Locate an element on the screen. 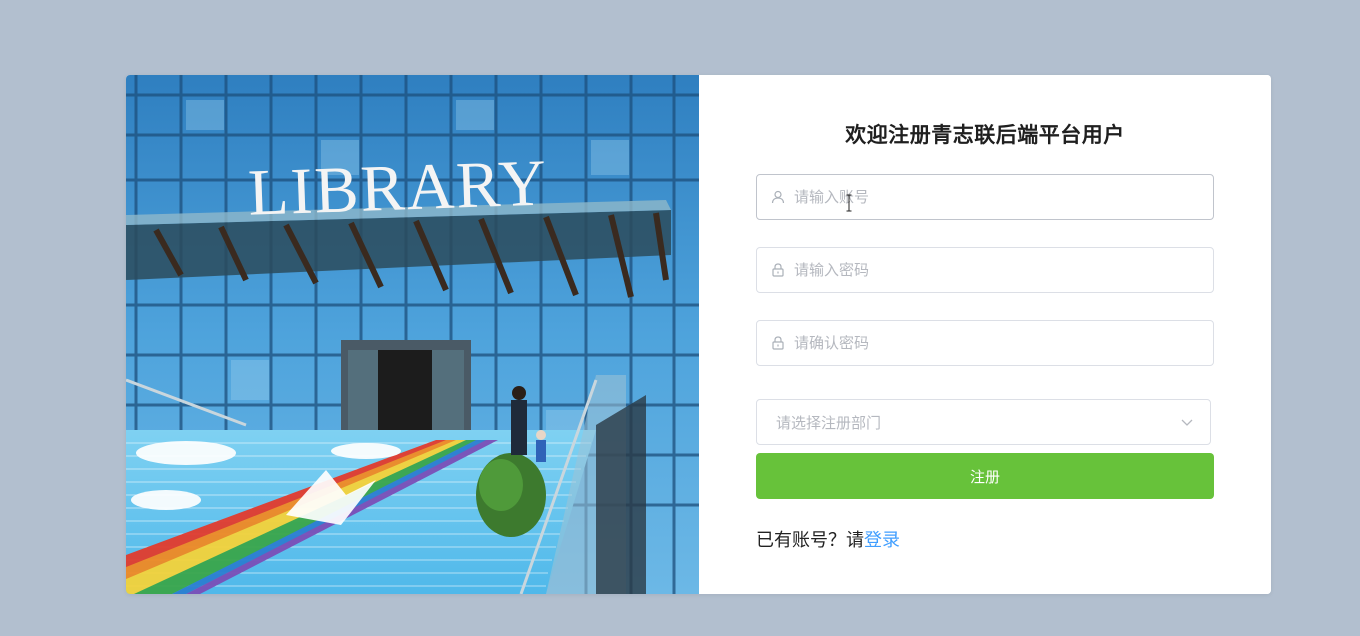 The width and height of the screenshot is (1360, 636). library-sign: LIBRARY is located at coordinates (398, 187).